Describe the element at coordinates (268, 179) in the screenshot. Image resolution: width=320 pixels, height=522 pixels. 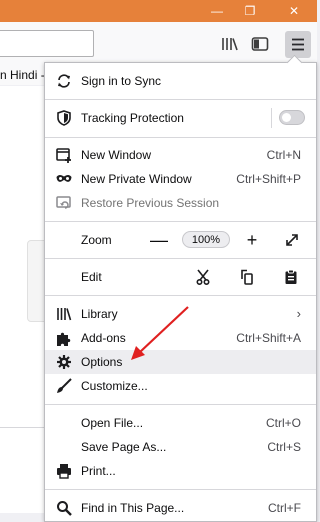
I see `menu-shortcut: Ctrl+Shift+P` at that location.